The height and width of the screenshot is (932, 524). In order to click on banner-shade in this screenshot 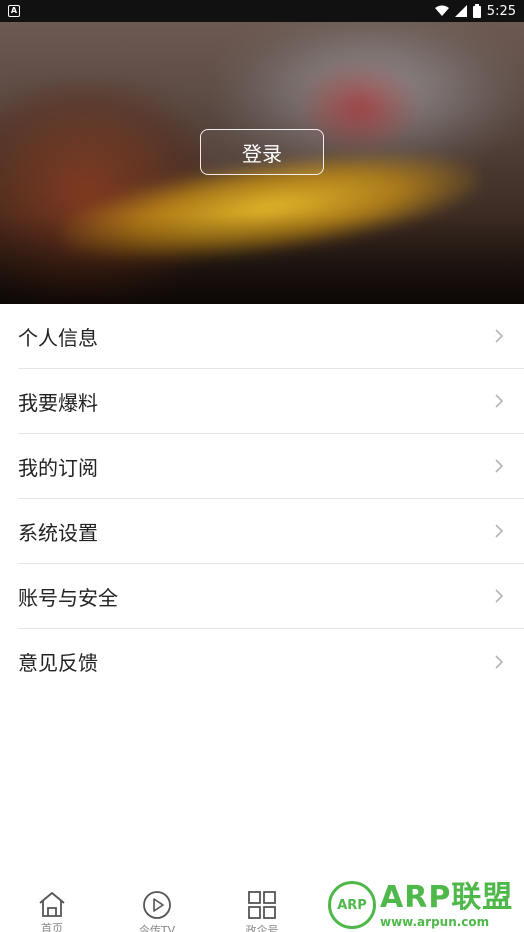, I will do `click(262, 259)`.